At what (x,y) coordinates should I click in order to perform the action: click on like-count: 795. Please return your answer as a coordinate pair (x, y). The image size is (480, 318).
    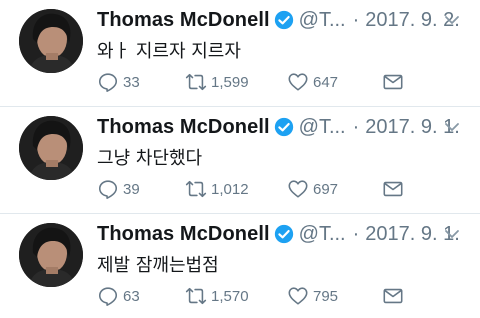
    Looking at the image, I should click on (326, 296).